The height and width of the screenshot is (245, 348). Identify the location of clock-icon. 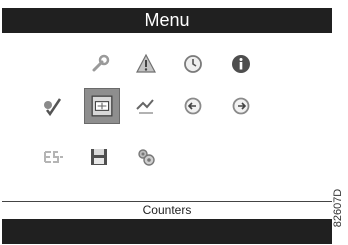
(193, 64).